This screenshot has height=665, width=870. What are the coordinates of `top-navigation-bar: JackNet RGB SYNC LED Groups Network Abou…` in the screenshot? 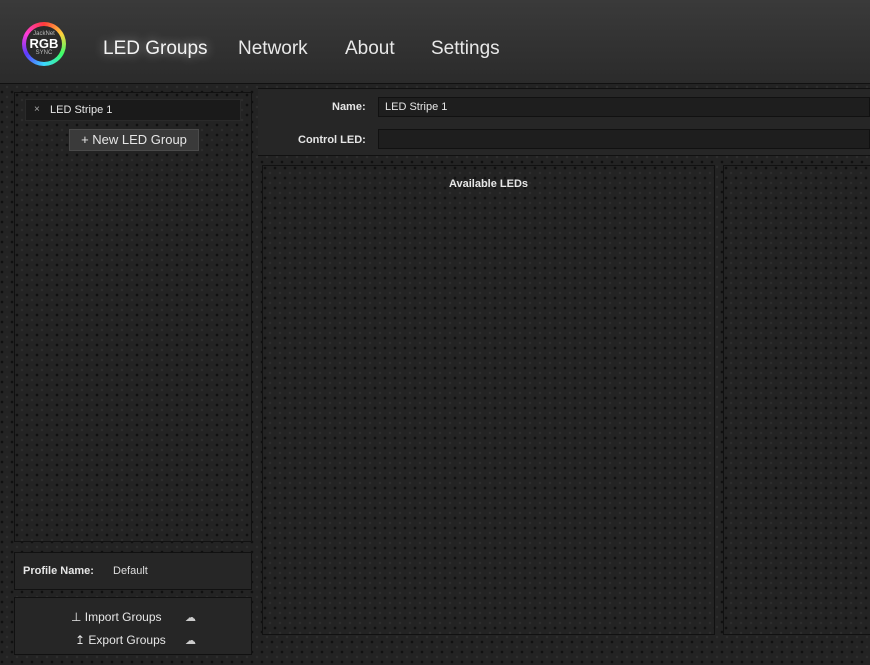 It's located at (435, 42).